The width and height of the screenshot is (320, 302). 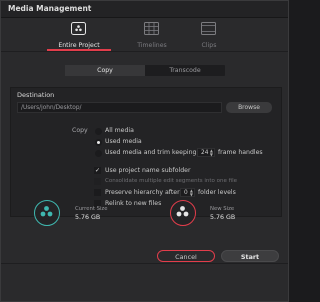 I want to click on window-title: Media Management, so click(x=50, y=8).